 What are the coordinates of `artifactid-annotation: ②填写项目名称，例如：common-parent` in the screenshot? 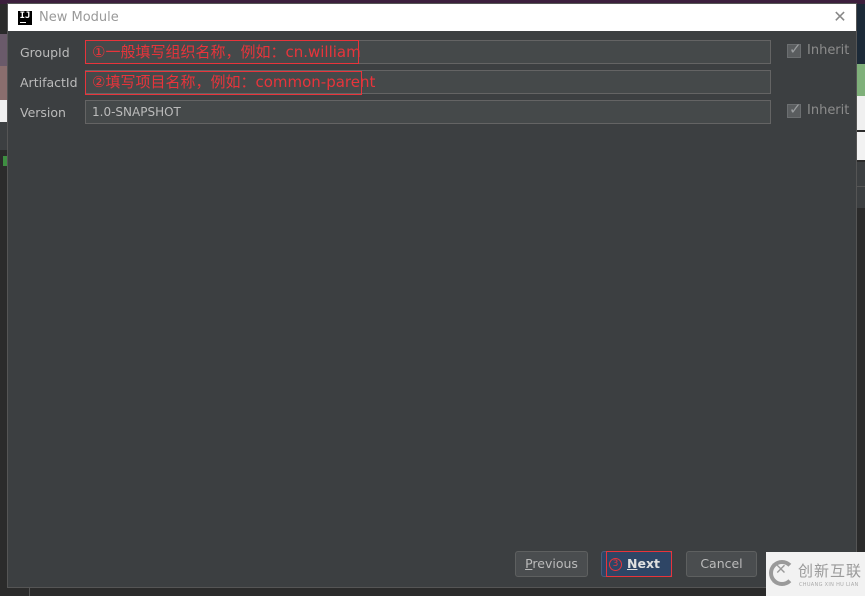 It's located at (234, 82).